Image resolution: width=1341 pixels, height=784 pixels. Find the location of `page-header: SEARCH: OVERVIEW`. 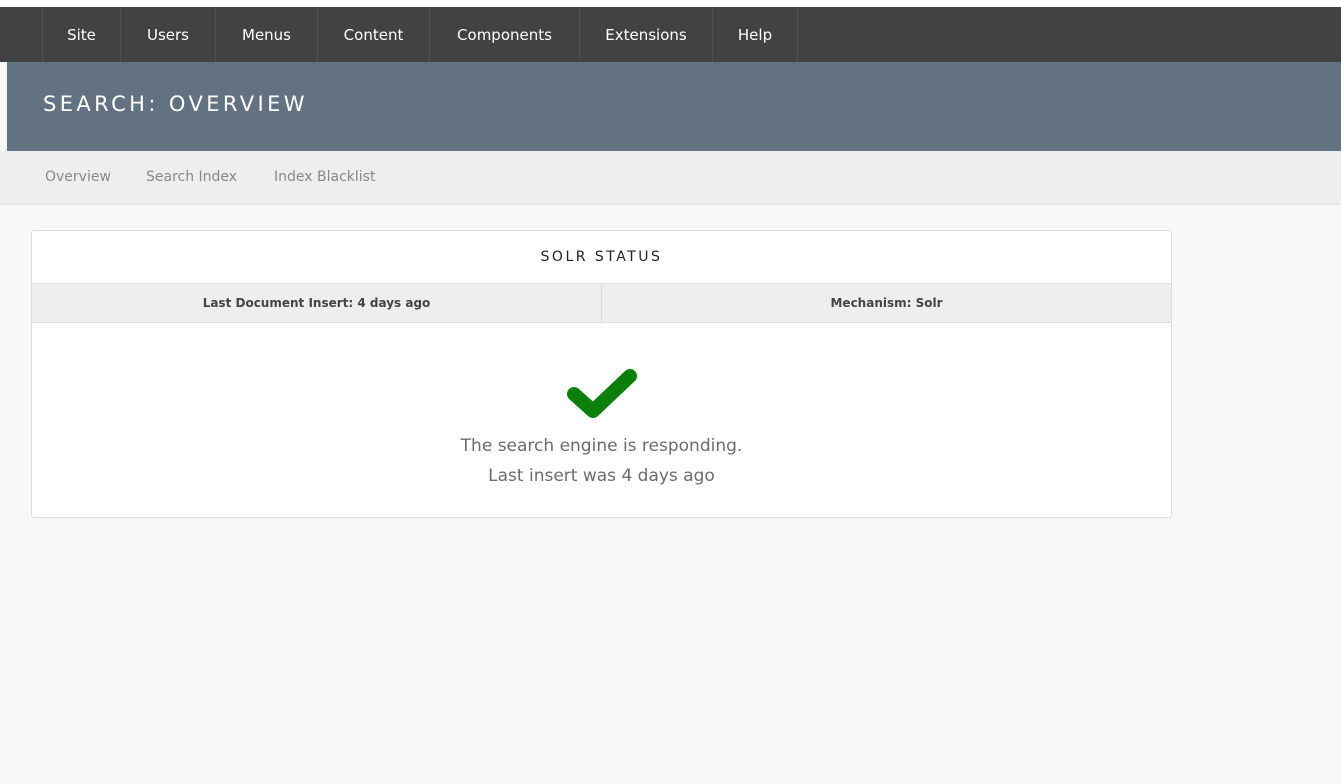

page-header: SEARCH: OVERVIEW is located at coordinates (674, 106).